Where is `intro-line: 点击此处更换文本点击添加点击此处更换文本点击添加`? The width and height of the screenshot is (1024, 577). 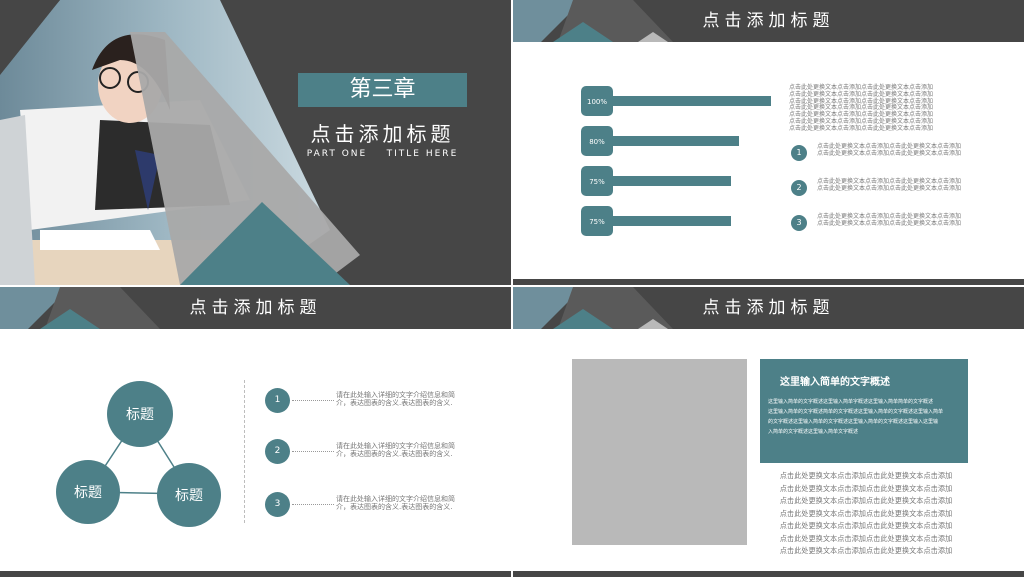
intro-line: 点击此处更换文本点击添加点击此处更换文本点击添加 is located at coordinates (861, 128).